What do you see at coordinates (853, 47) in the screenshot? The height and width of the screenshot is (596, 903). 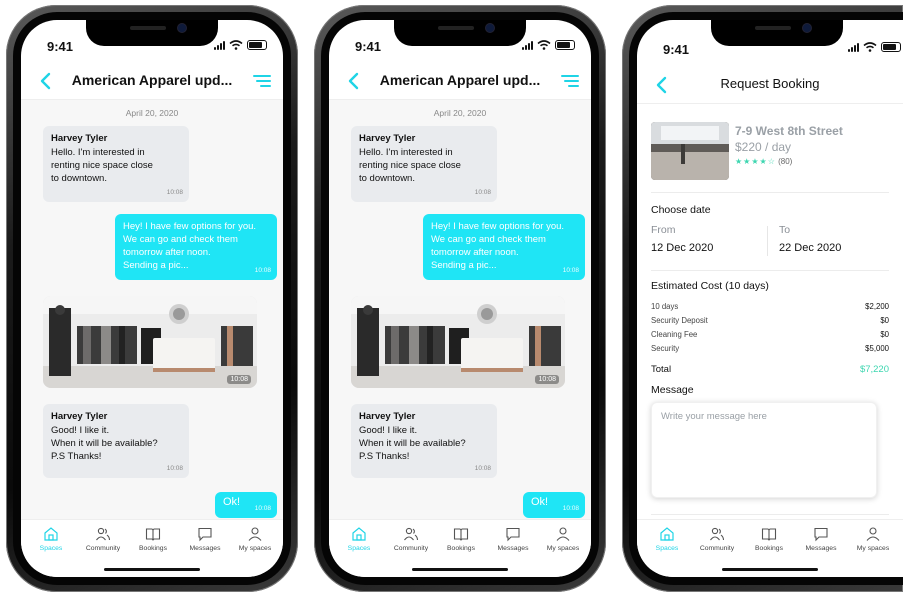 I see `signal-icon` at bounding box center [853, 47].